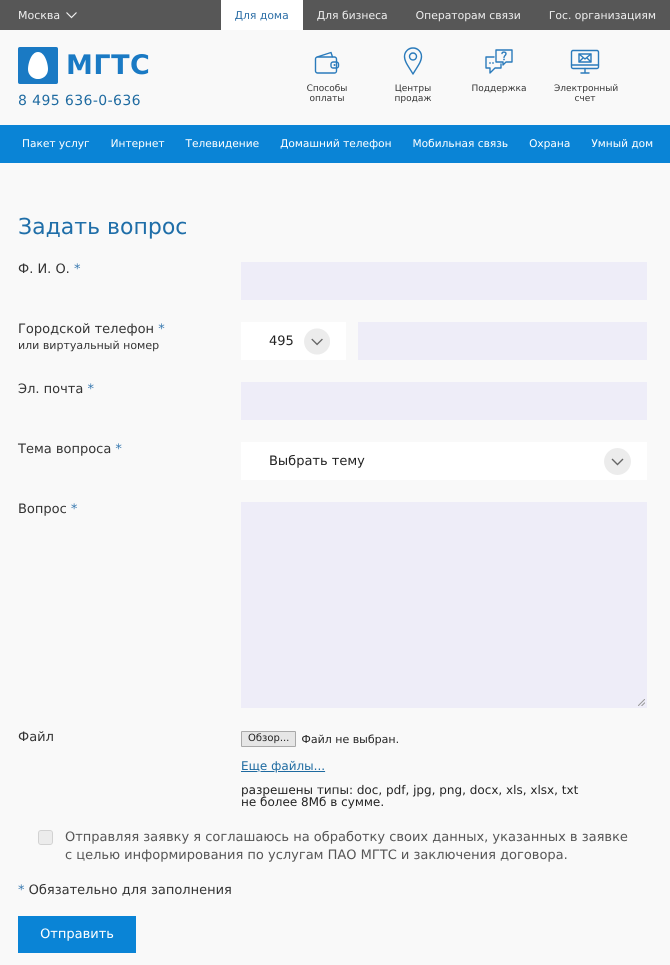 The width and height of the screenshot is (670, 965). What do you see at coordinates (223, 144) in the screenshot?
I see `nav-item: Телевидение` at bounding box center [223, 144].